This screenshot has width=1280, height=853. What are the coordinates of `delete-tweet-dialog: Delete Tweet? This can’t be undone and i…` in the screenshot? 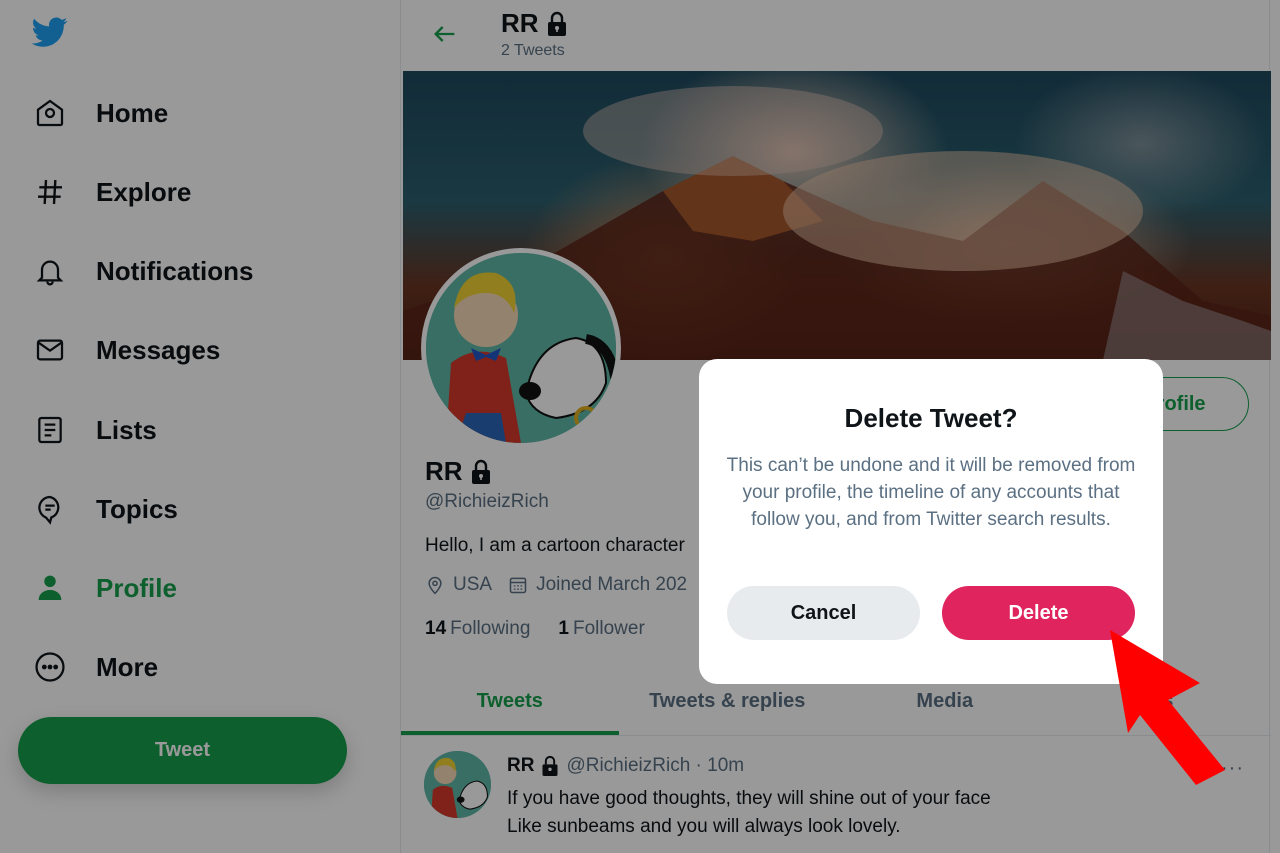 It's located at (931, 521).